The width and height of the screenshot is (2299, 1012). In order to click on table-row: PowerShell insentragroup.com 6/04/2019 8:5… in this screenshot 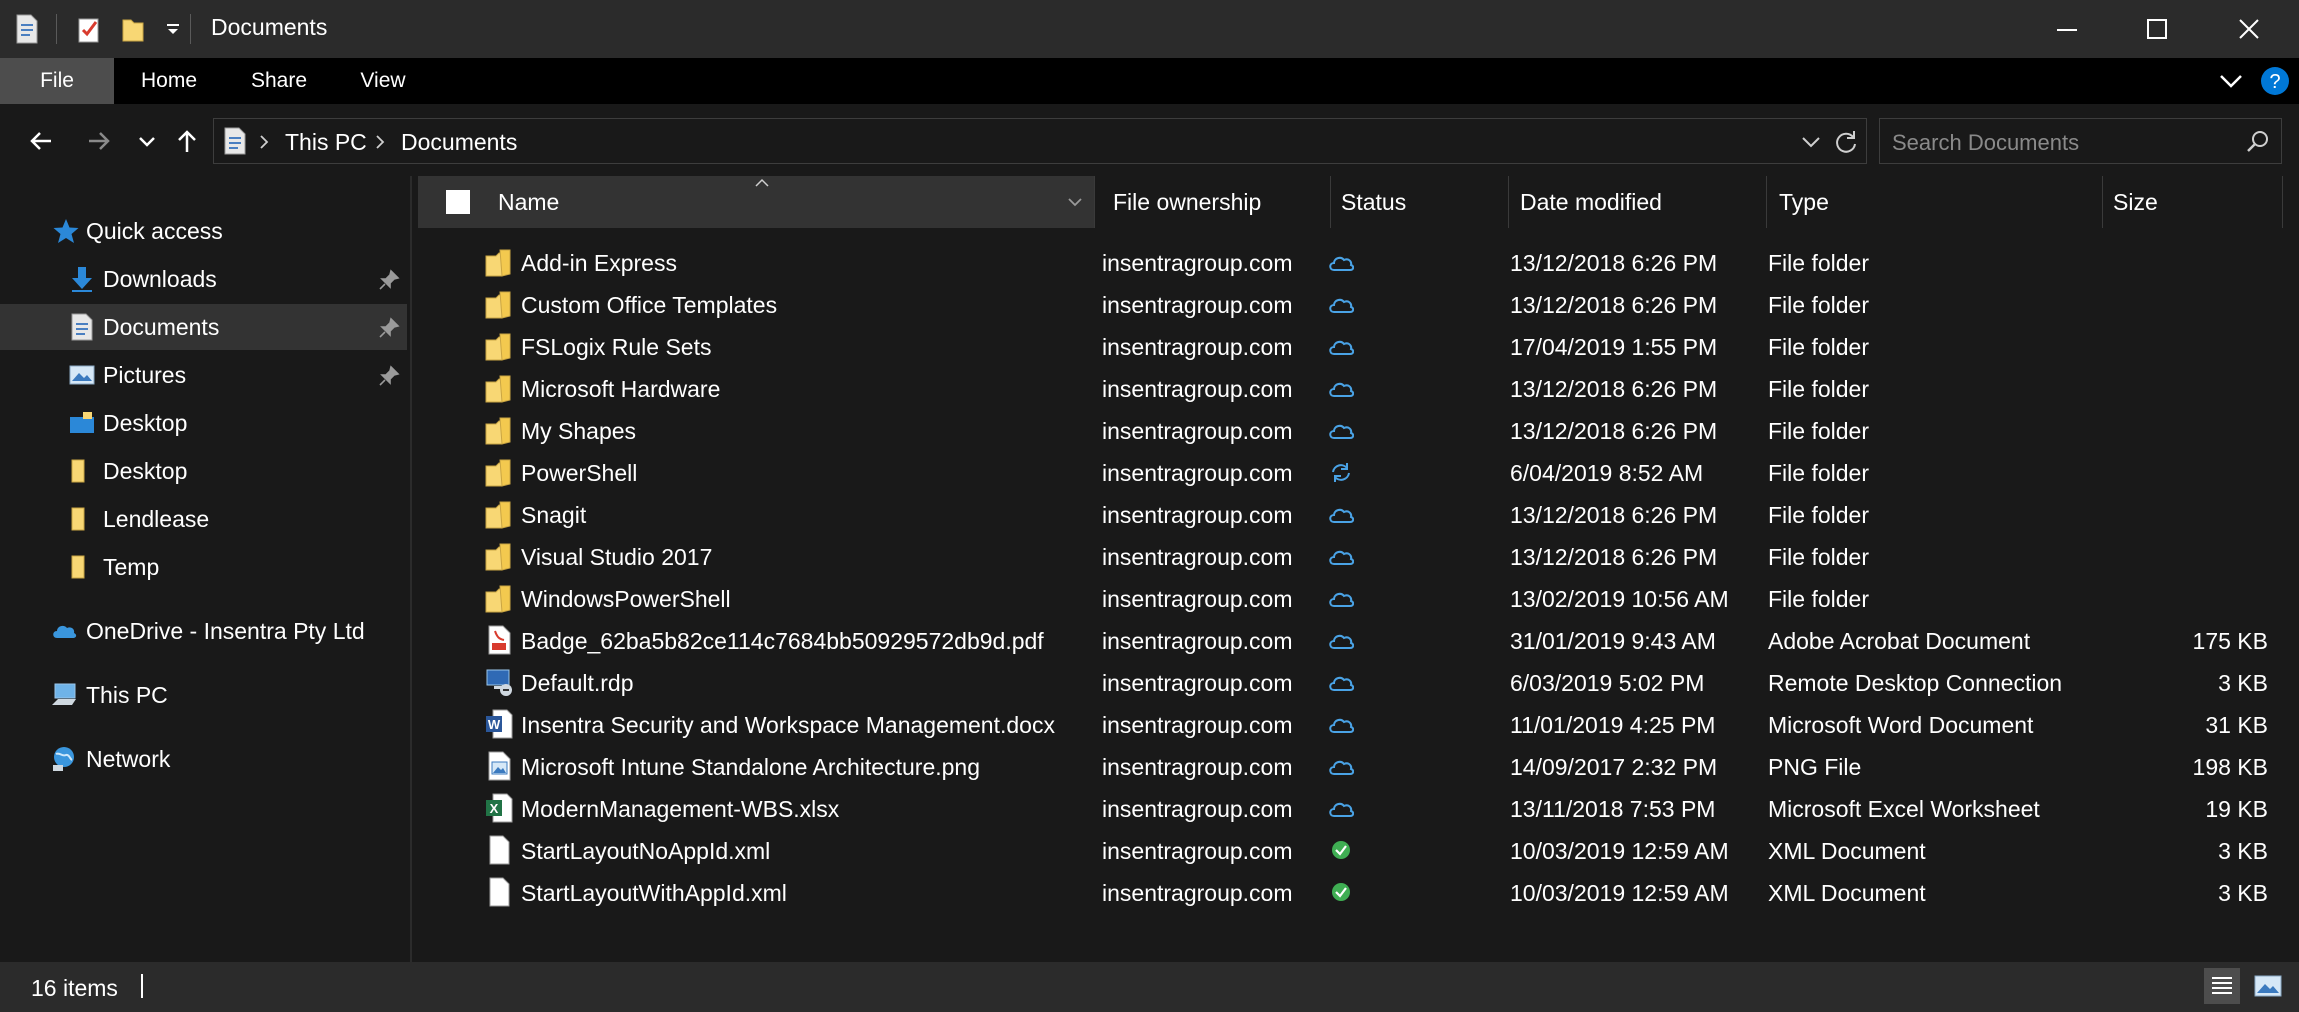, I will do `click(1355, 473)`.